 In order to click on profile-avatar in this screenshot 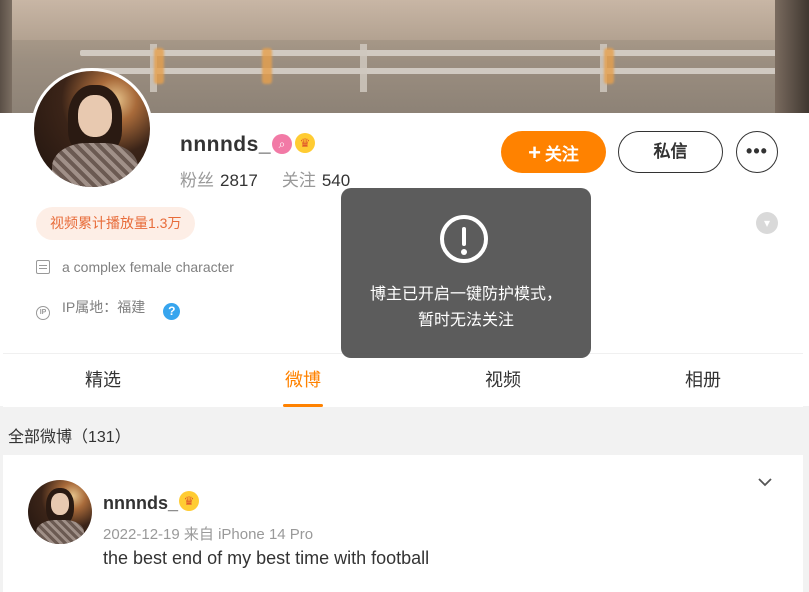, I will do `click(92, 129)`.